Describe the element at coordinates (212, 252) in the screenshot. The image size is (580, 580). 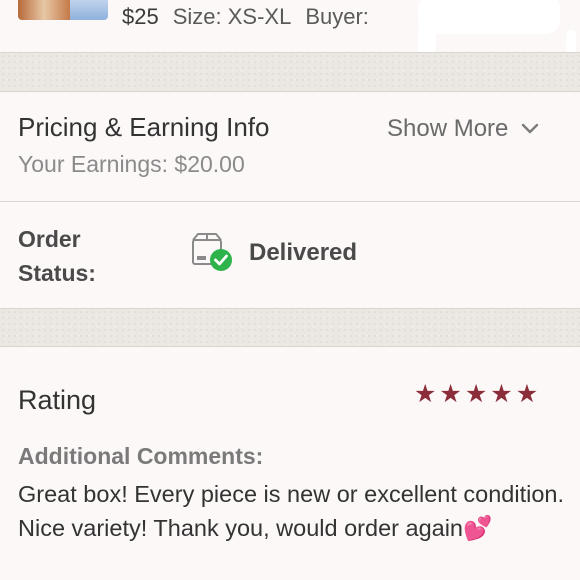
I see `delivered-box-icon` at that location.